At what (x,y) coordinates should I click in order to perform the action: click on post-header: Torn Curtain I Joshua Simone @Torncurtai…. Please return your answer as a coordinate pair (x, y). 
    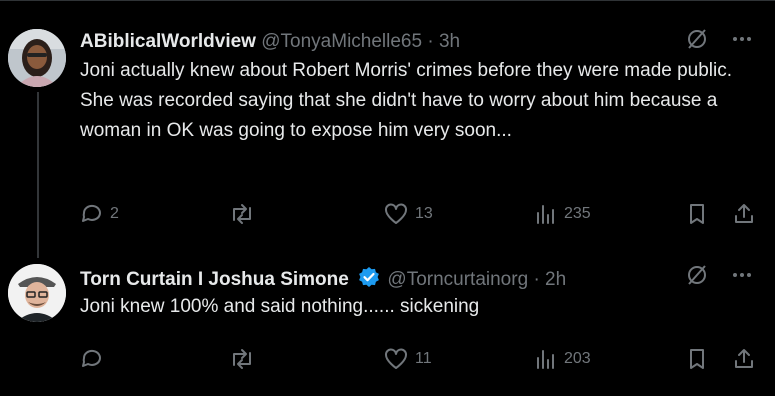
    Looking at the image, I should click on (420, 278).